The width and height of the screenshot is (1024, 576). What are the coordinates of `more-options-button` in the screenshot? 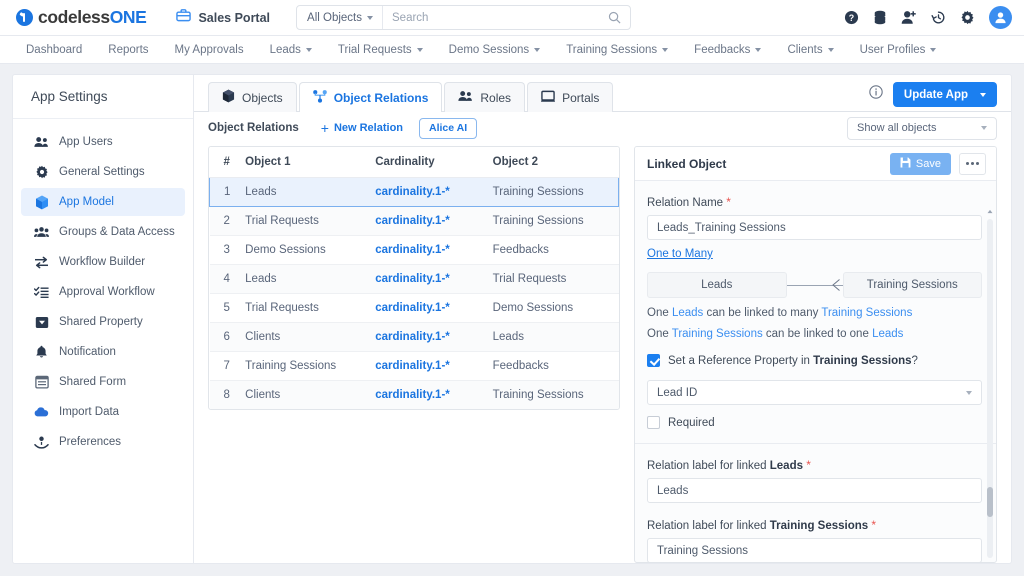 It's located at (972, 163).